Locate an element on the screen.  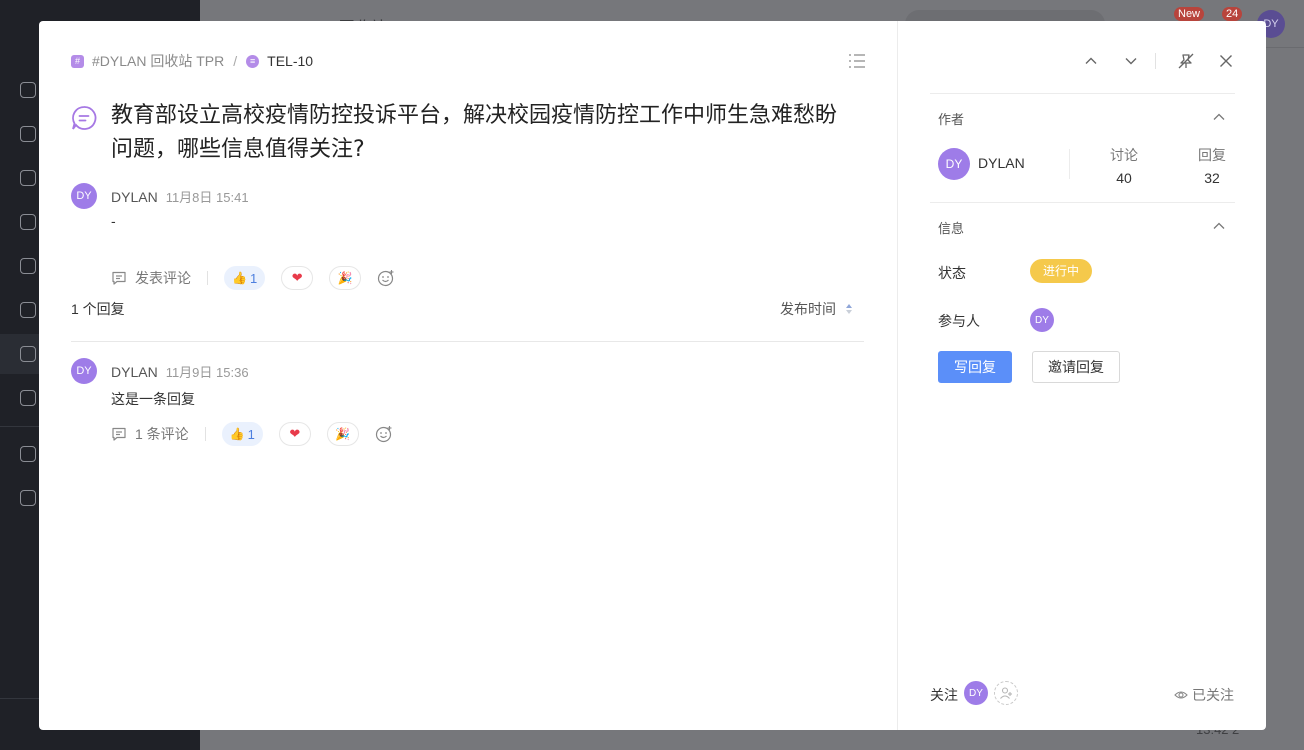
reply-like-reaction: 👍 1 is located at coordinates (242, 434).